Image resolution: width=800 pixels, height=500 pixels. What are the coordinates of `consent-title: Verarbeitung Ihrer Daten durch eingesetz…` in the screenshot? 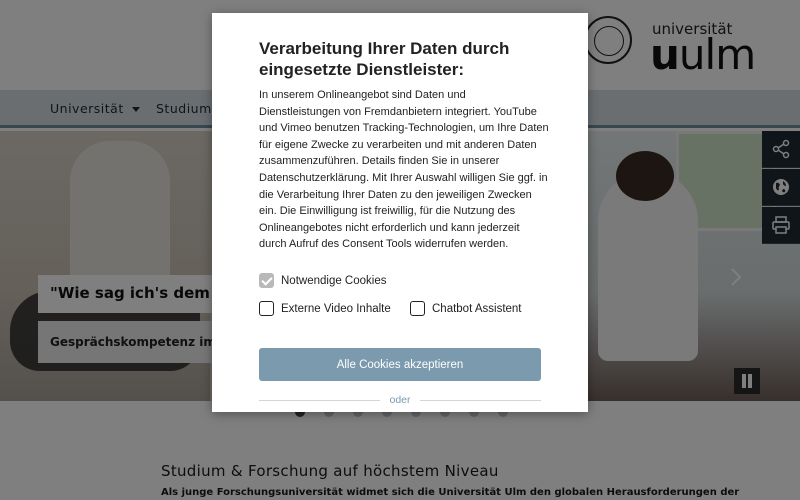 It's located at (384, 59).